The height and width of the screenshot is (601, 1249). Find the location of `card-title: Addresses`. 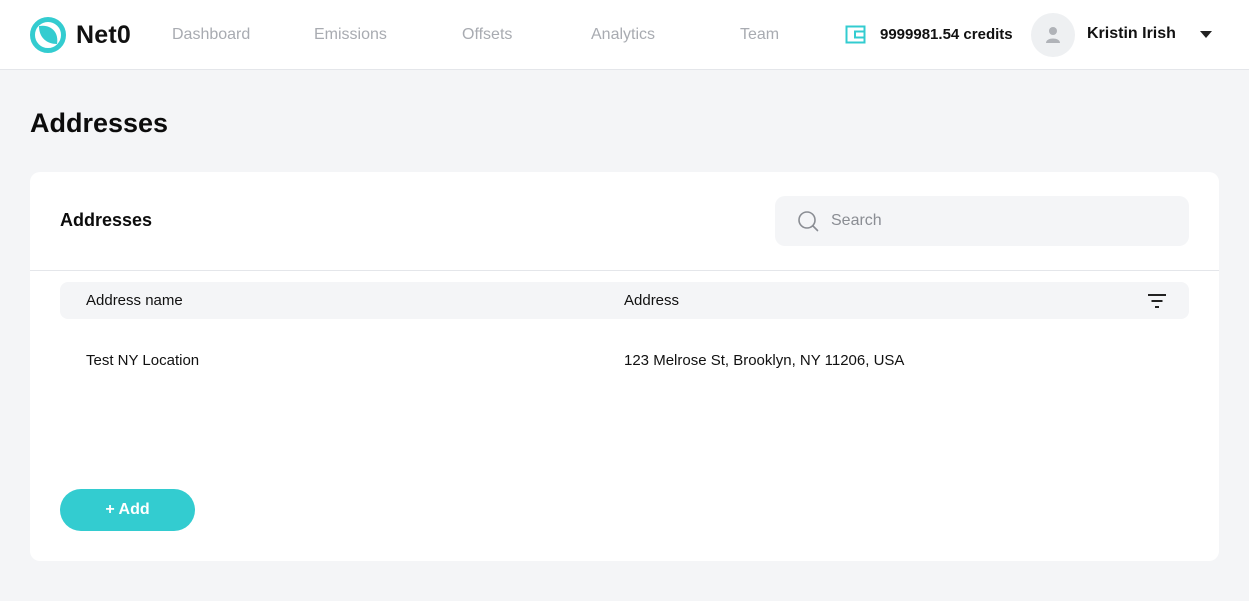

card-title: Addresses is located at coordinates (106, 220).